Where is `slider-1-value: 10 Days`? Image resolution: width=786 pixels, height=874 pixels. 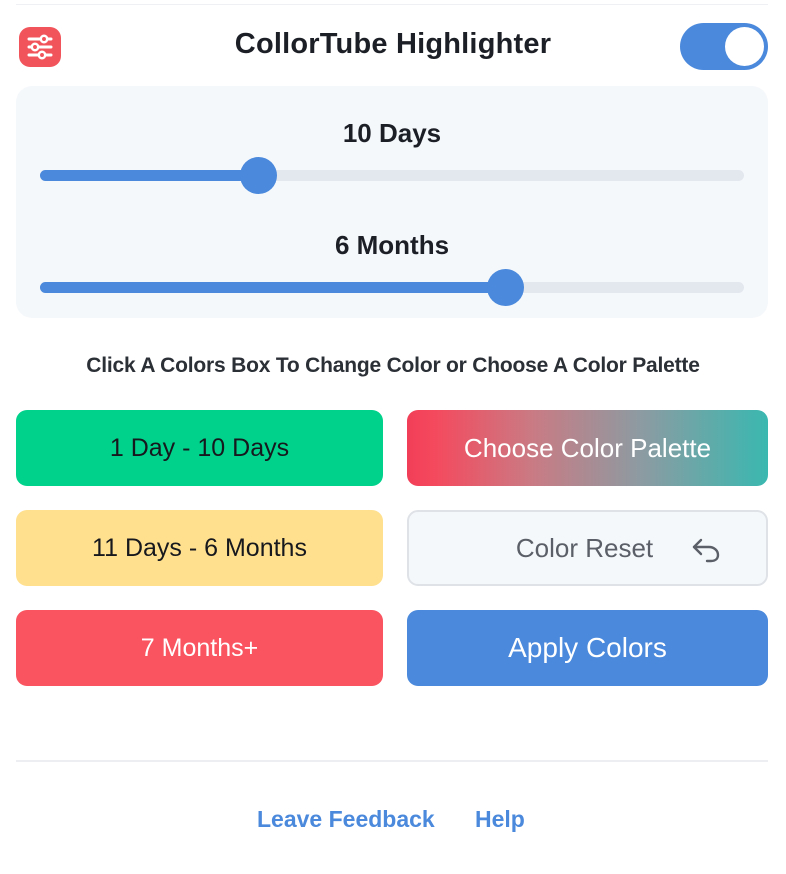
slider-1-value: 10 Days is located at coordinates (392, 133).